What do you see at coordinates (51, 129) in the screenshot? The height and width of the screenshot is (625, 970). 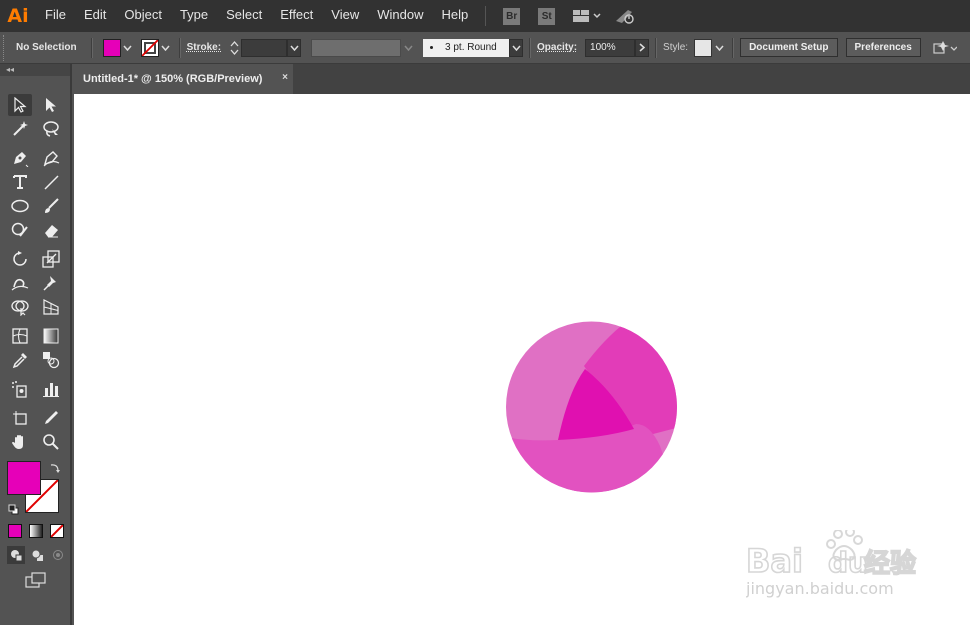 I see `lasso-tool` at bounding box center [51, 129].